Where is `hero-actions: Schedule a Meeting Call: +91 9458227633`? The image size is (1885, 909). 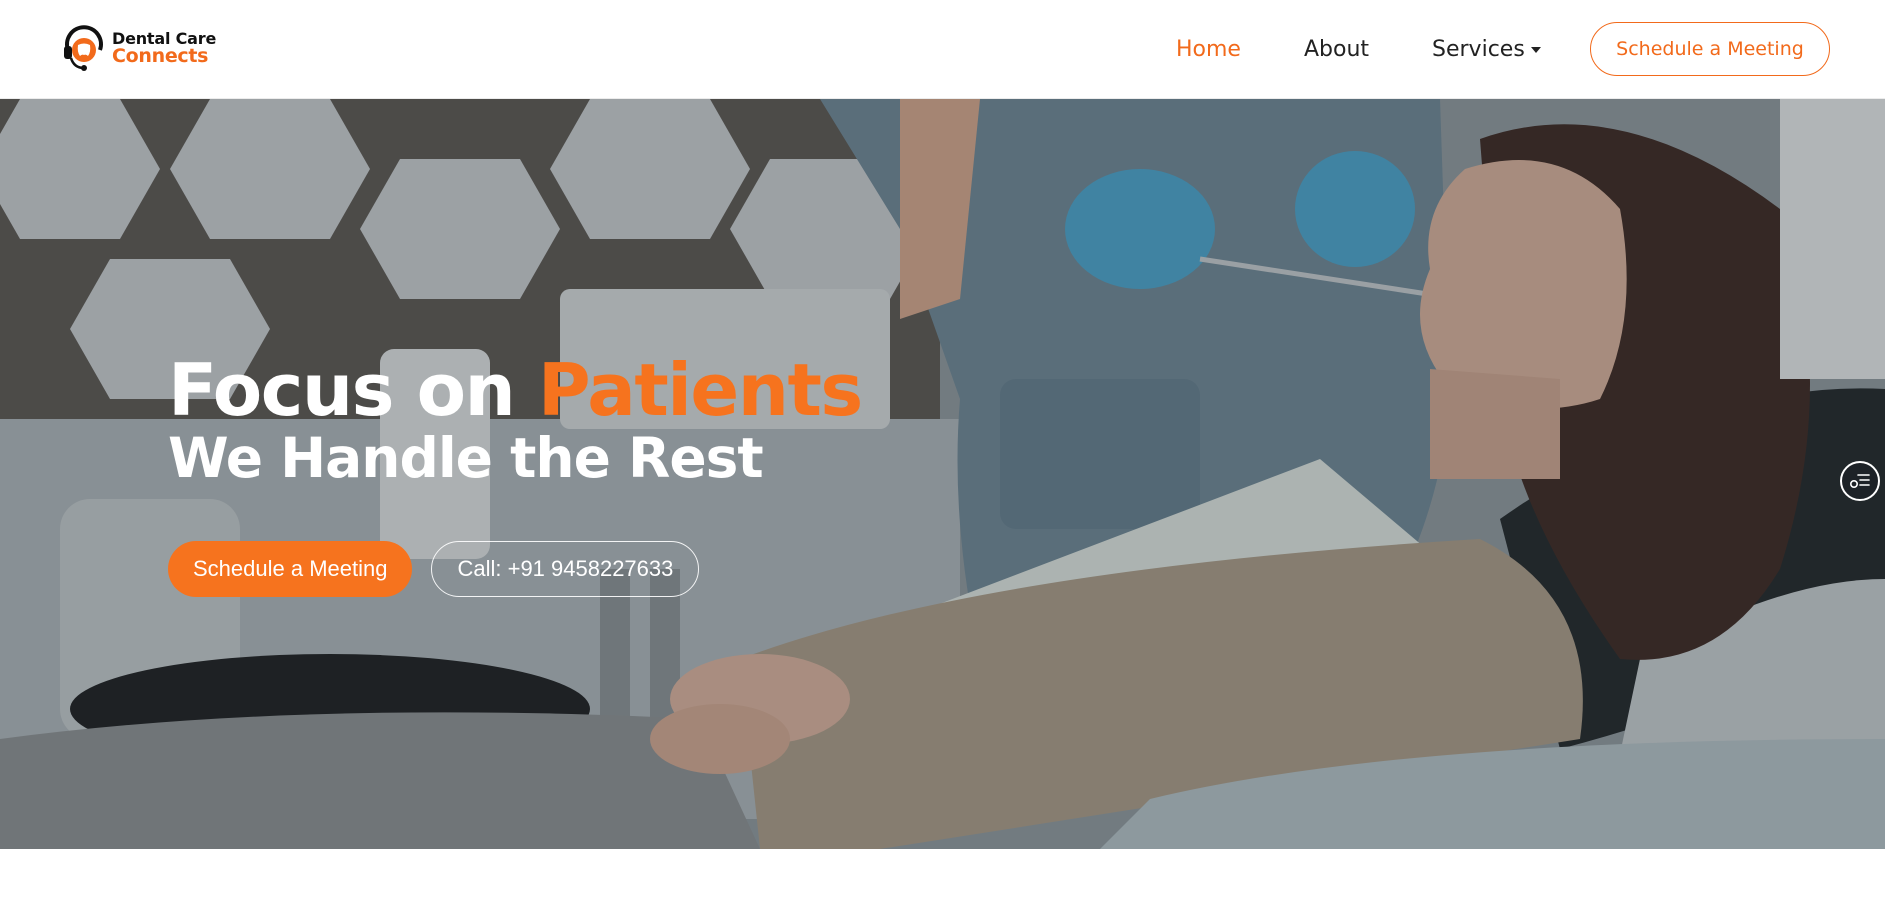 hero-actions: Schedule a Meeting Call: +91 9458227633 is located at coordinates (515, 569).